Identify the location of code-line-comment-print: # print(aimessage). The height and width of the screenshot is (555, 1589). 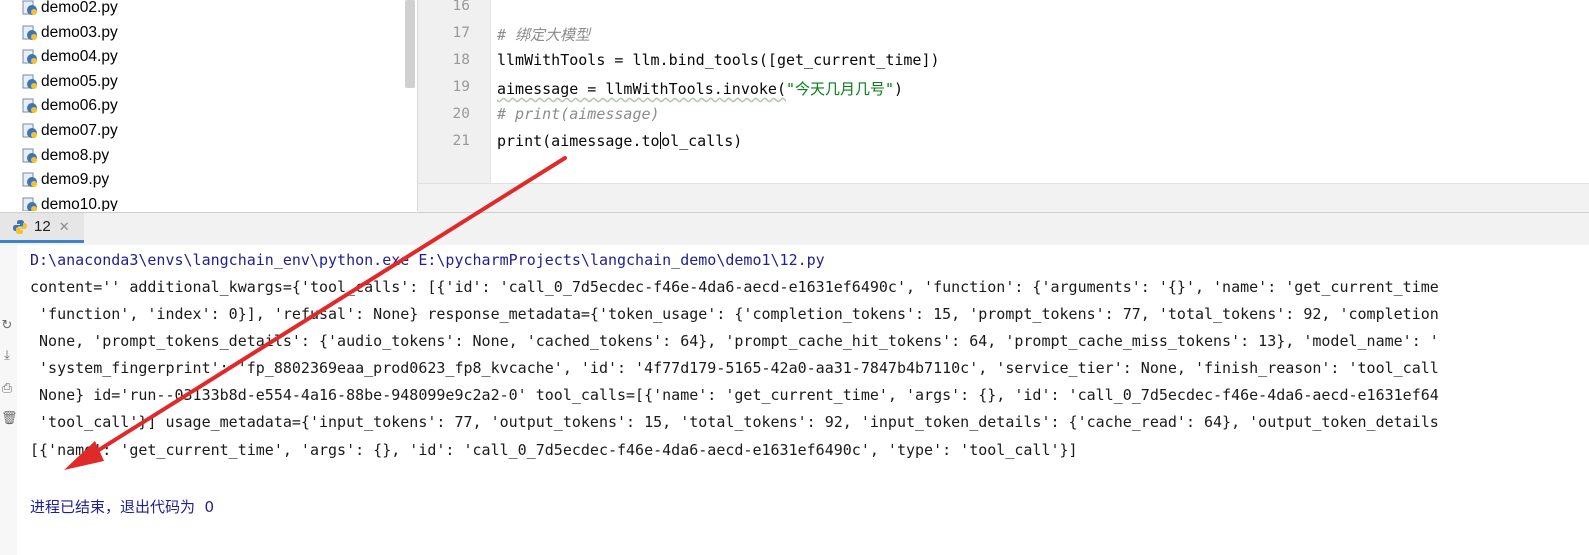
(578, 114).